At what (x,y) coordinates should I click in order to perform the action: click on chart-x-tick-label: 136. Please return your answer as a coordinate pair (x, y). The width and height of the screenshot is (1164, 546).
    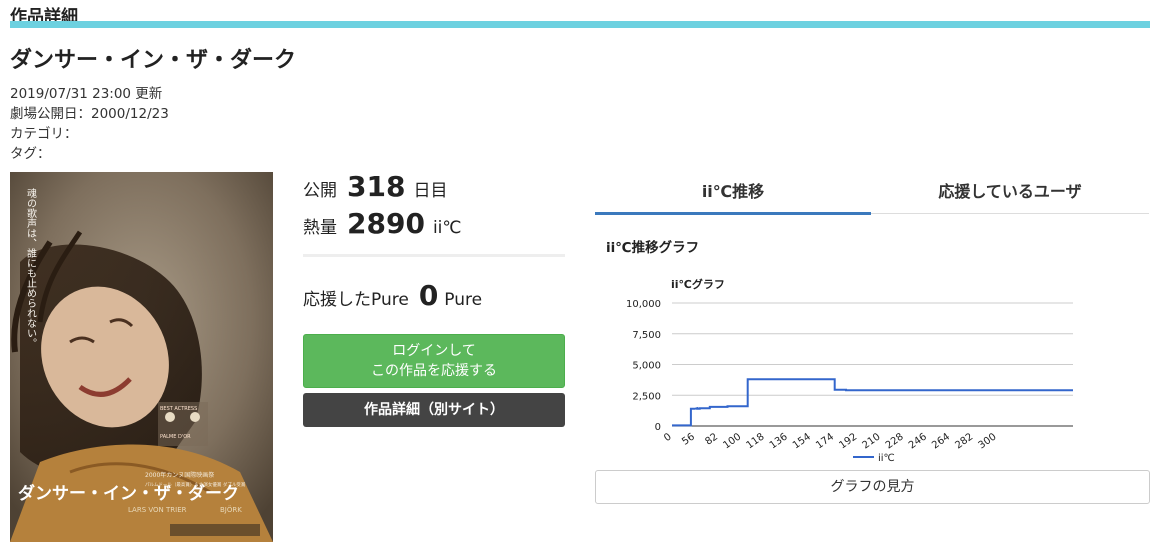
    Looking at the image, I should click on (779, 441).